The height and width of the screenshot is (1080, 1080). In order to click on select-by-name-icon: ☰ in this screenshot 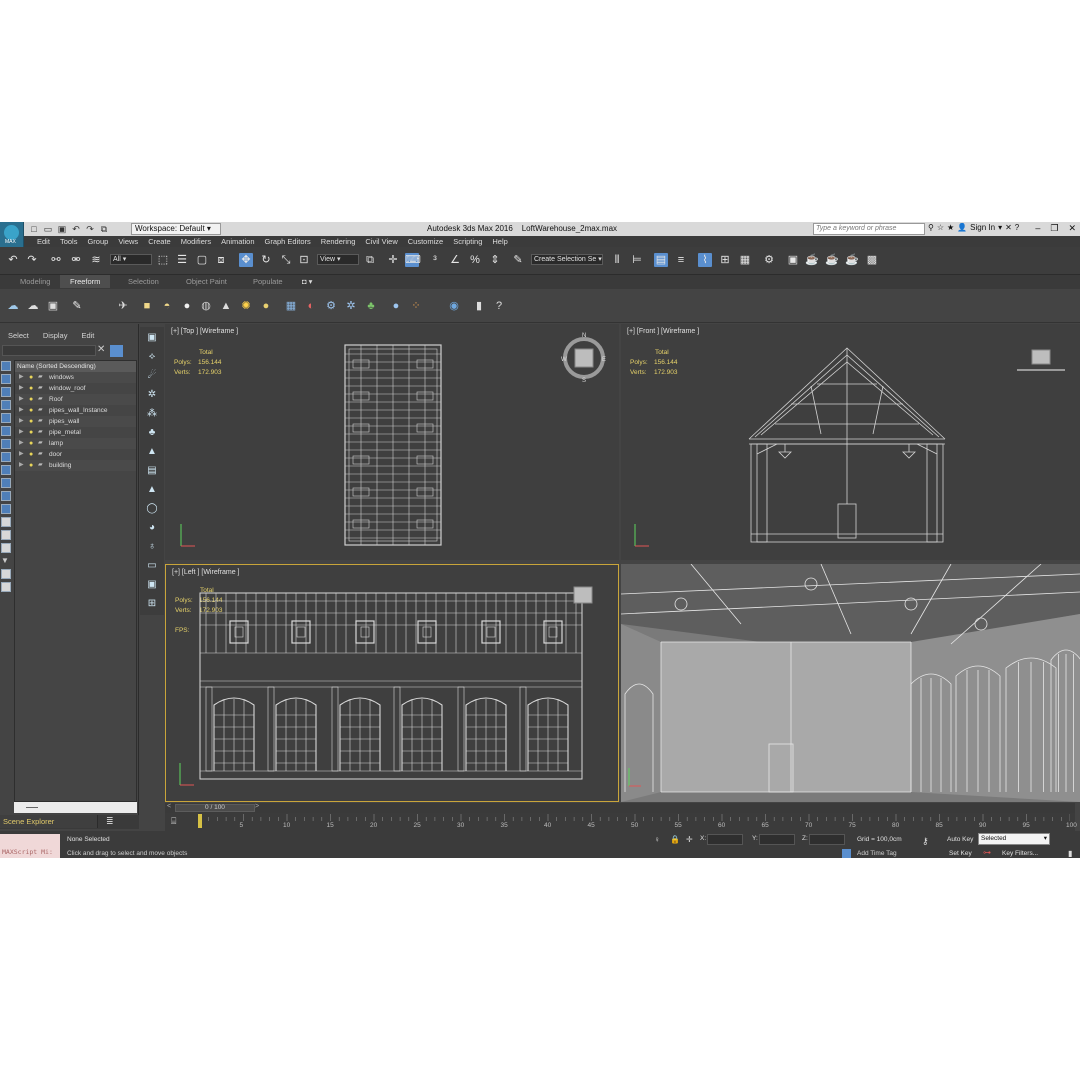, I will do `click(182, 260)`.